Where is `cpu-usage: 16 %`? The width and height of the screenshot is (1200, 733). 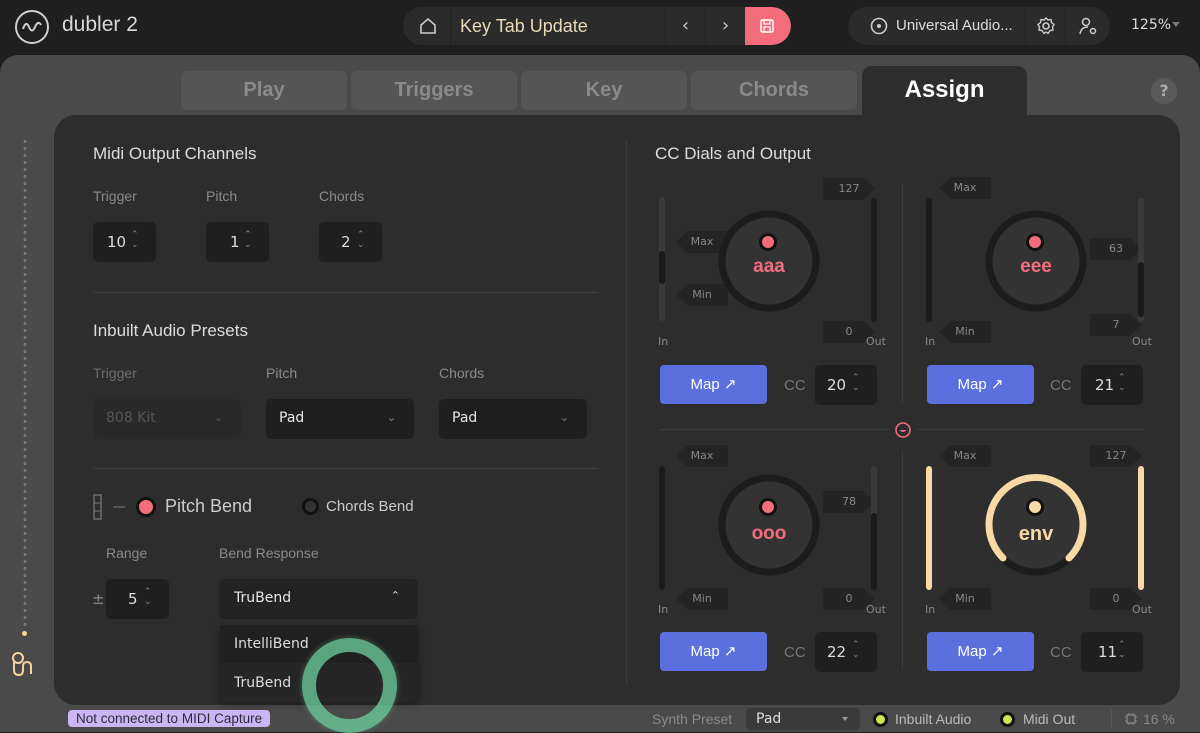
cpu-usage: 16 % is located at coordinates (1159, 719).